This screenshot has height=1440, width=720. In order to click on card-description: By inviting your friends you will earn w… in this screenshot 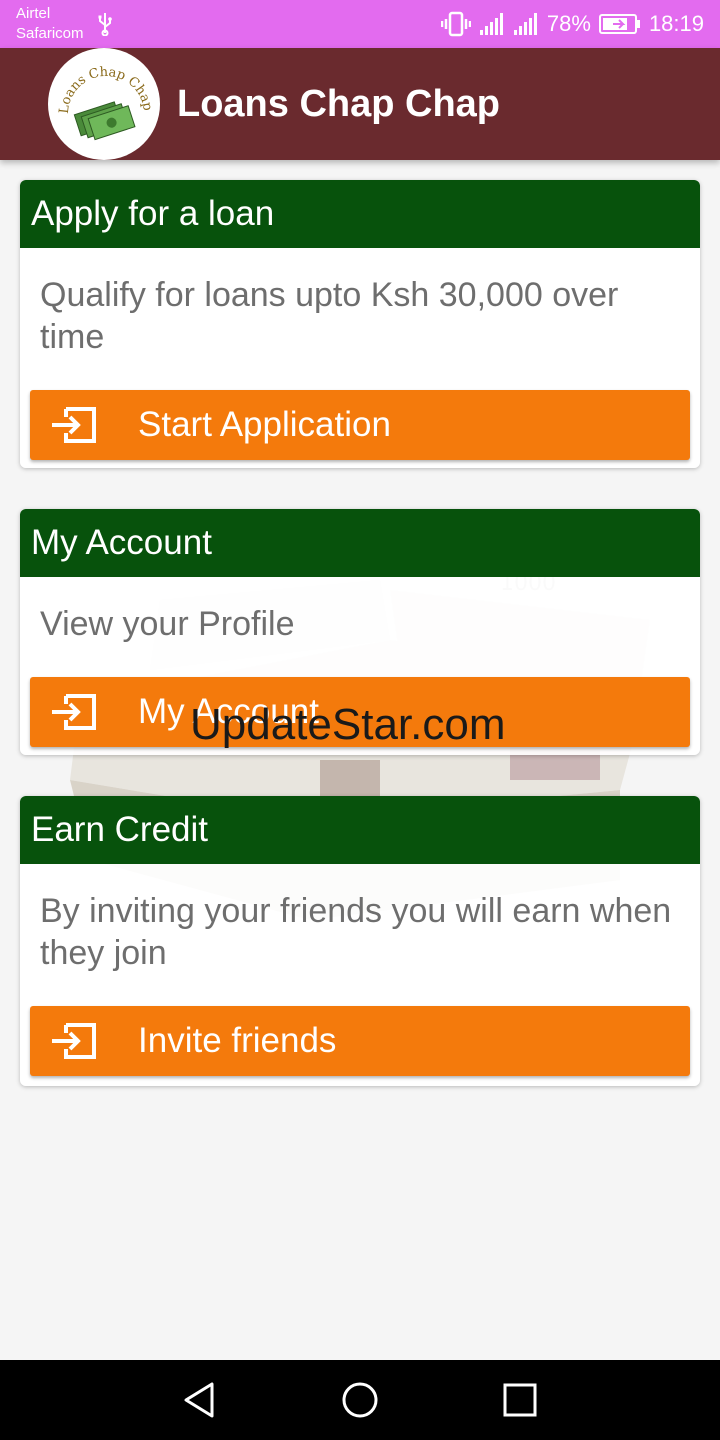, I will do `click(356, 932)`.